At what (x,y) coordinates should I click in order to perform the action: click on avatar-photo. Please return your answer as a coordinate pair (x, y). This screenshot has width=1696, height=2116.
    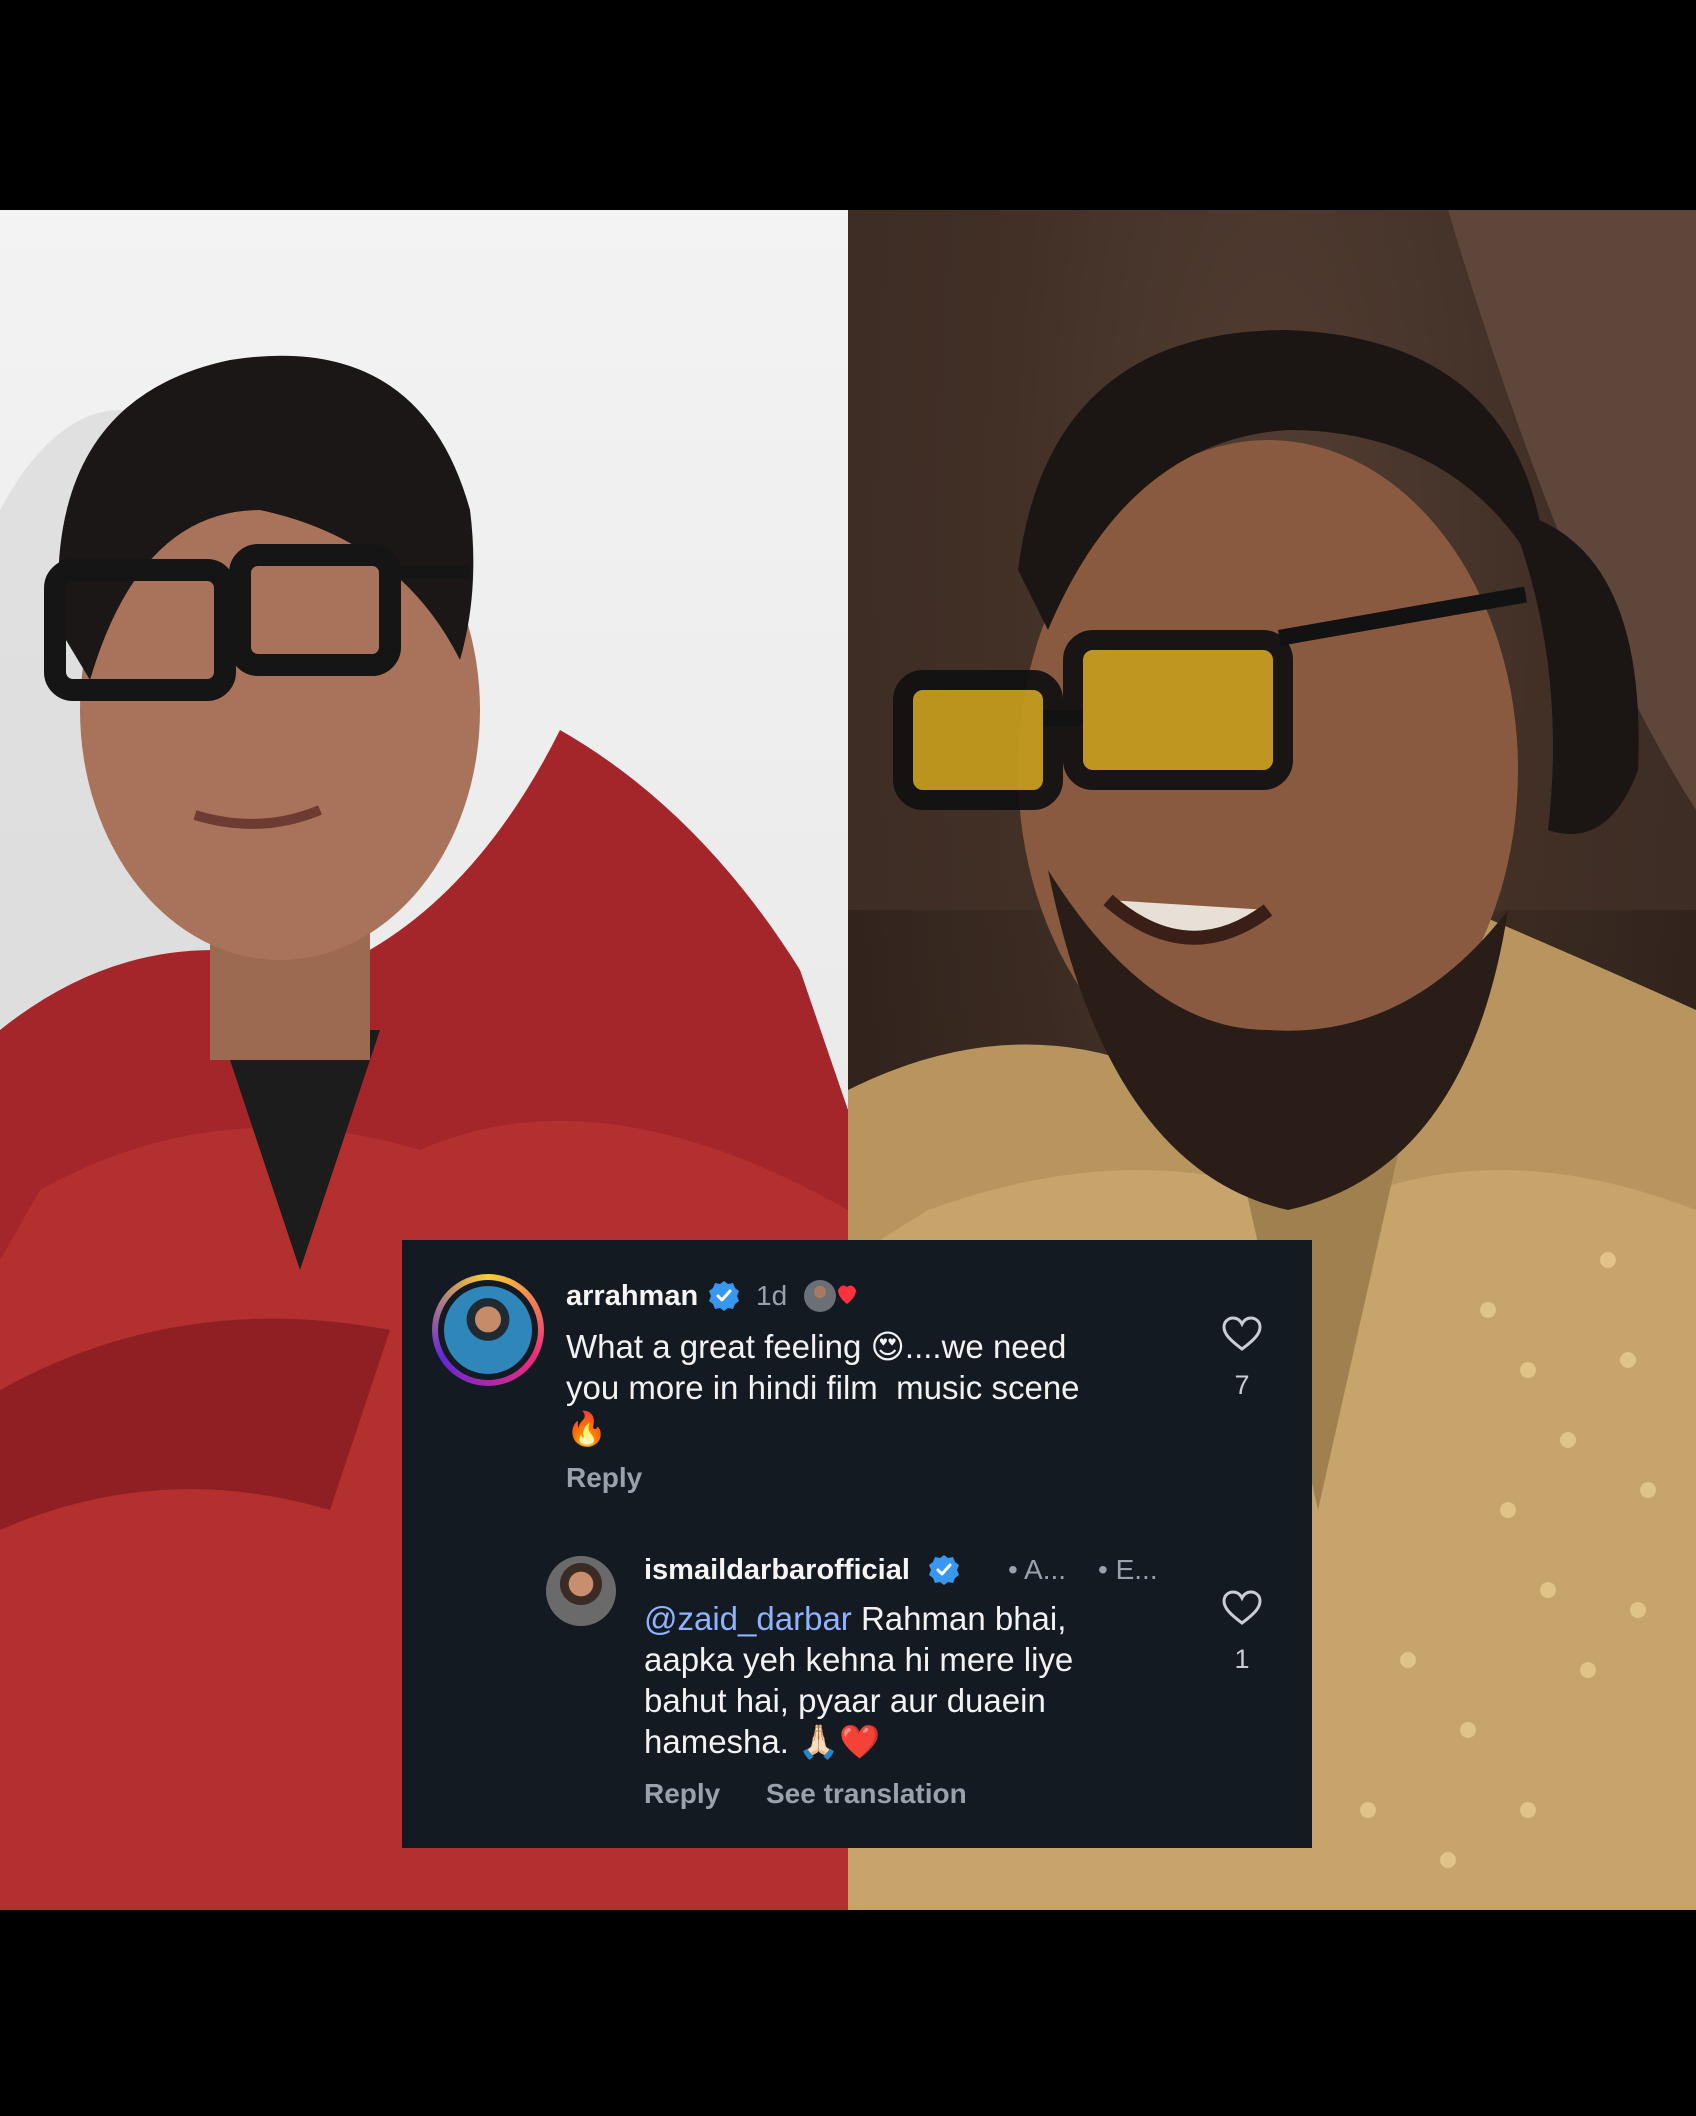
    Looking at the image, I should click on (488, 1330).